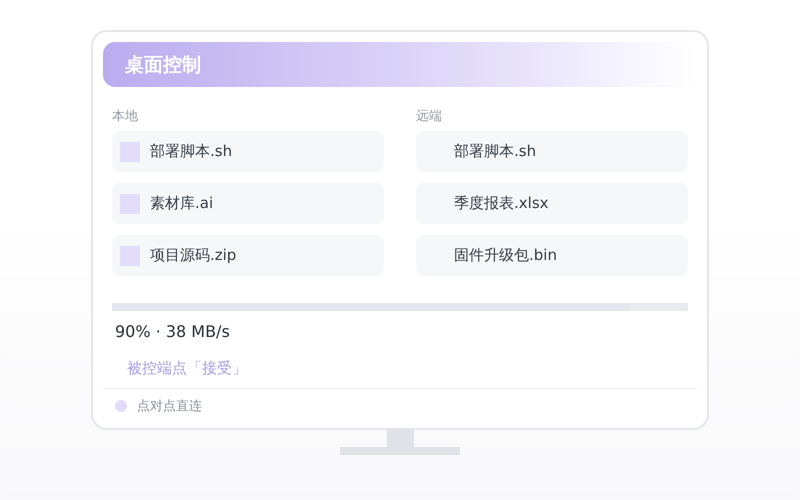 The image size is (800, 500). What do you see at coordinates (429, 115) in the screenshot?
I see `pane-label: 远端` at bounding box center [429, 115].